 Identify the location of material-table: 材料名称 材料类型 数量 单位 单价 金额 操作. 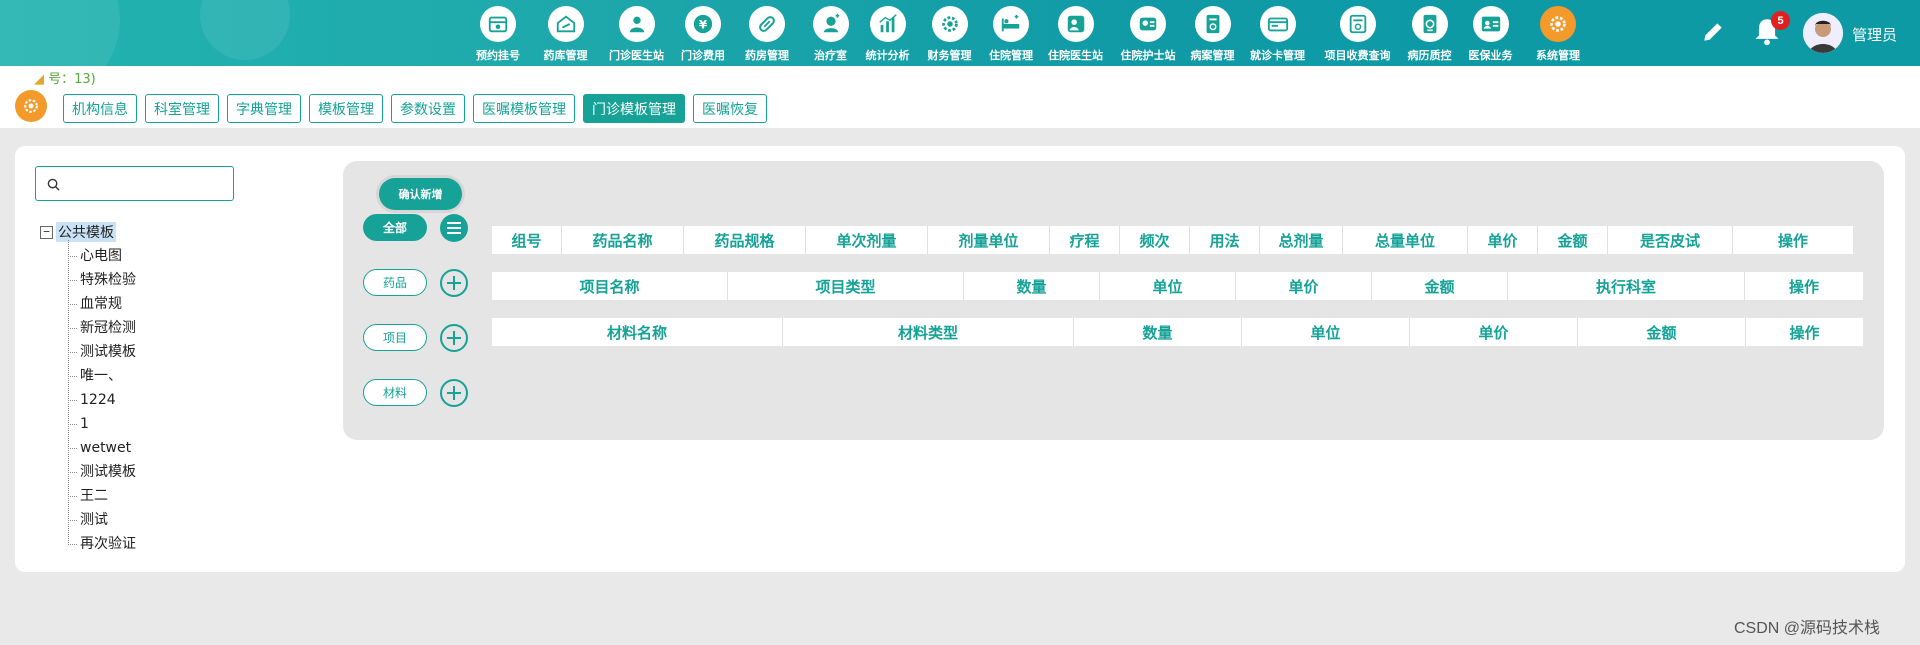
(1177, 332).